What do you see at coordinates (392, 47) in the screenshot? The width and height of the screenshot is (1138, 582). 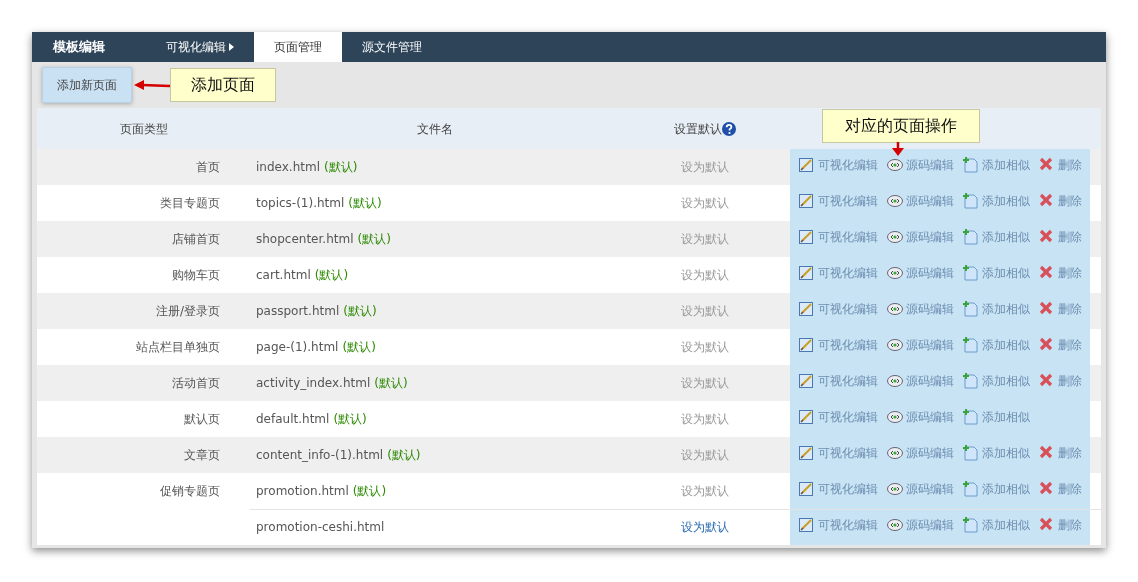 I see `nav-tab: 源文件管理` at bounding box center [392, 47].